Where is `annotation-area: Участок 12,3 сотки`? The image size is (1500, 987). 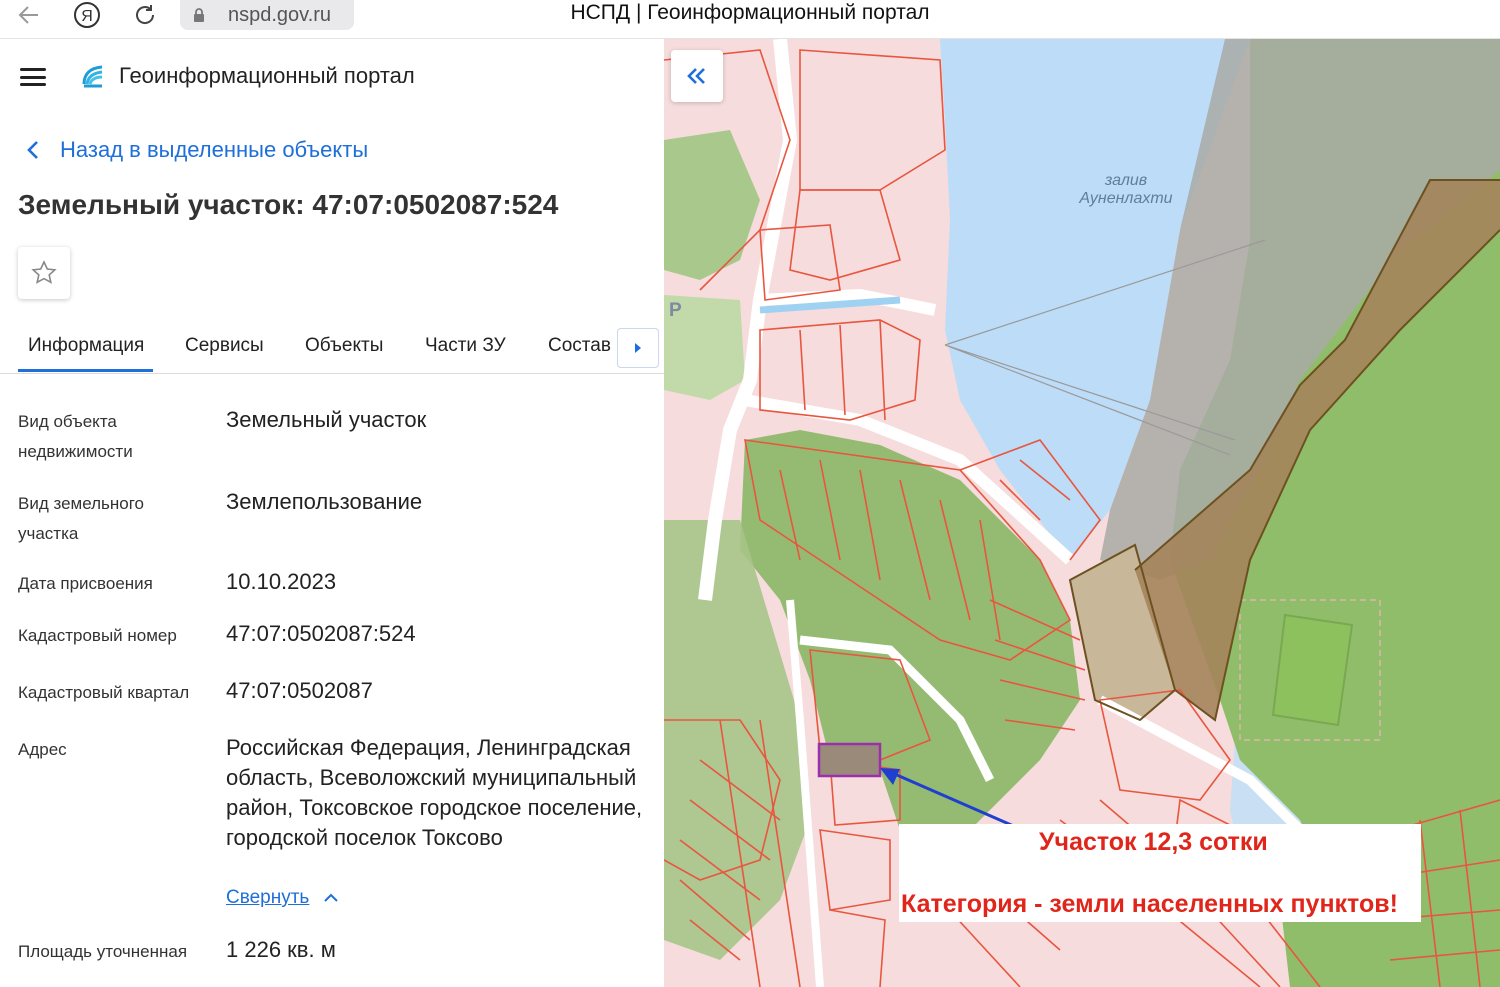 annotation-area: Участок 12,3 сотки is located at coordinates (1153, 842).